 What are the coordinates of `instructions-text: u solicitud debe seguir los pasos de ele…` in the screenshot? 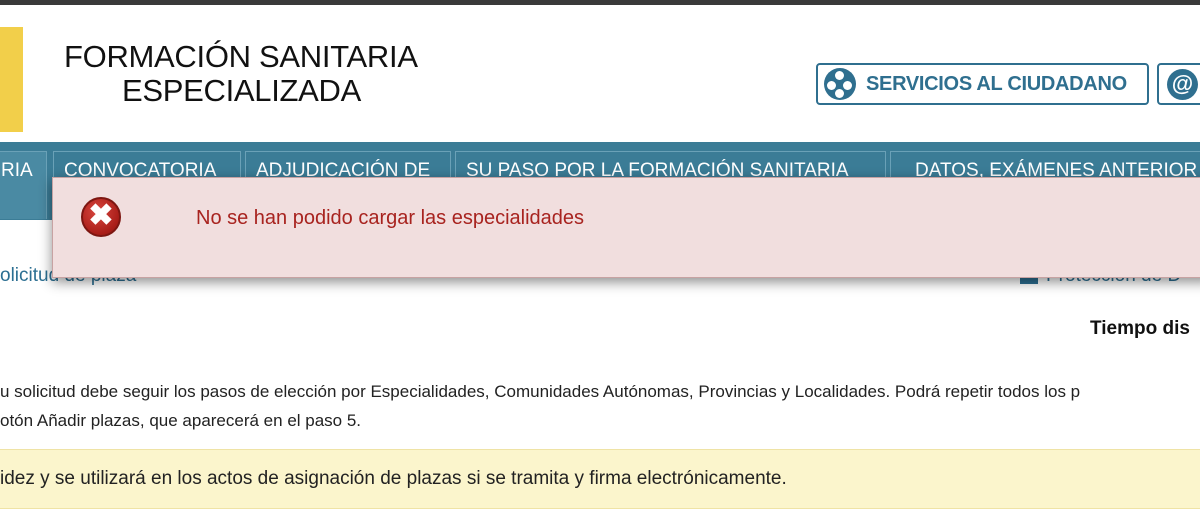 It's located at (600, 406).